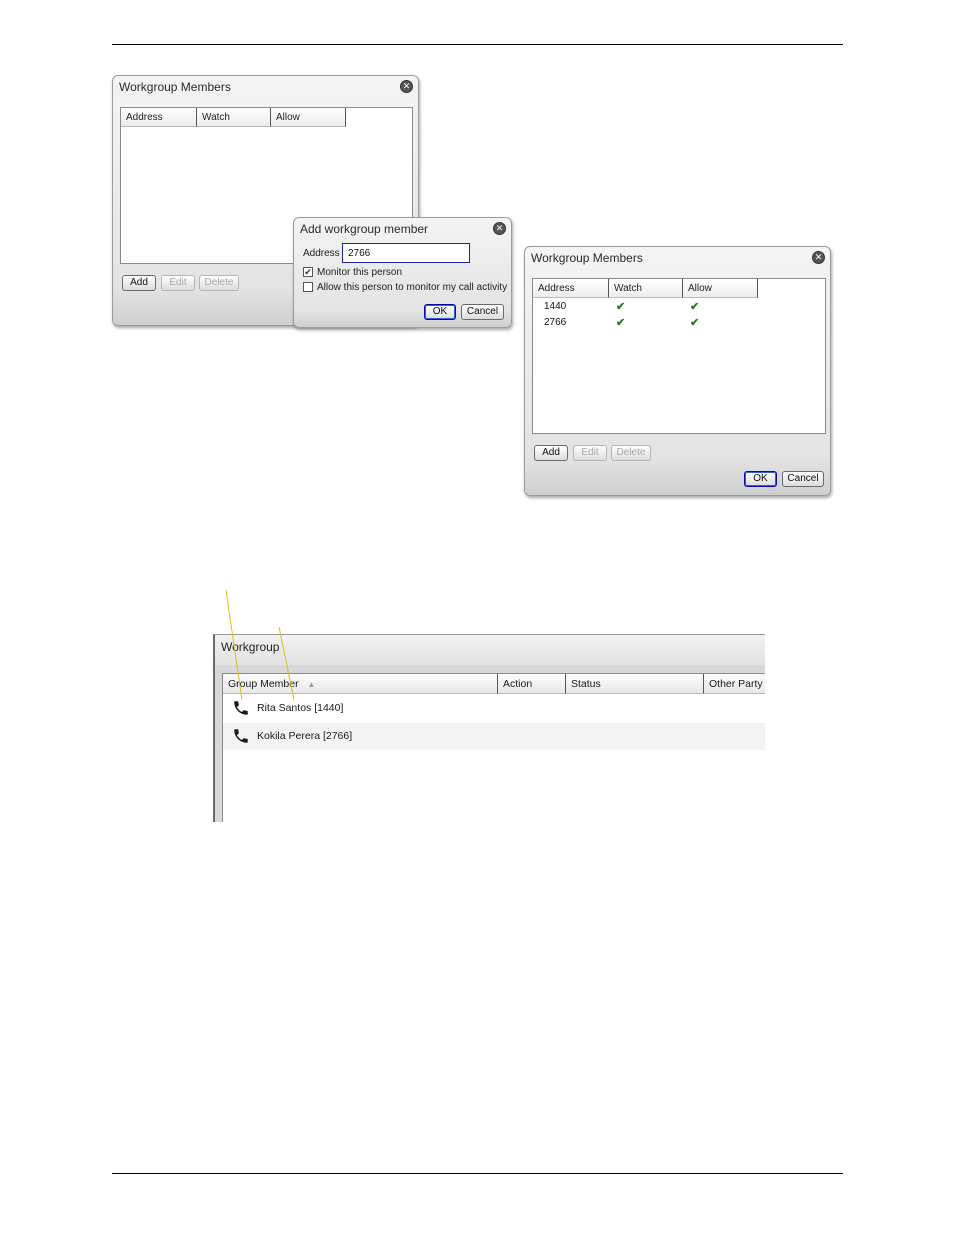 This screenshot has width=954, height=1235. Describe the element at coordinates (286, 663) in the screenshot. I see `callout-line-member-name` at that location.